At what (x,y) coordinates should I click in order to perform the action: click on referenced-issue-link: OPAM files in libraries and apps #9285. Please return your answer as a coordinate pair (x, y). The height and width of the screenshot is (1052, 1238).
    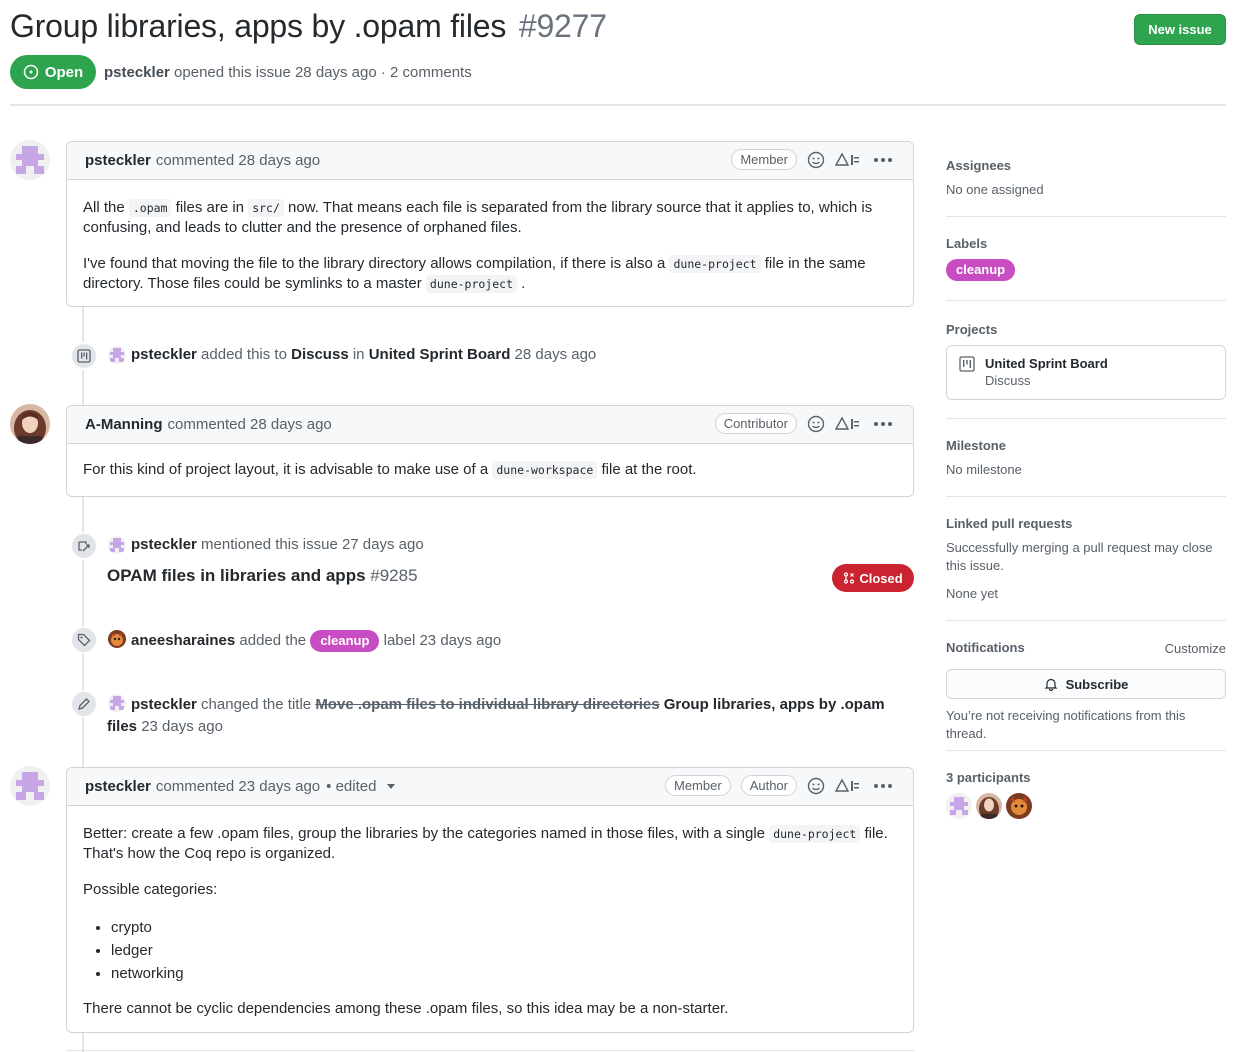
    Looking at the image, I should click on (262, 576).